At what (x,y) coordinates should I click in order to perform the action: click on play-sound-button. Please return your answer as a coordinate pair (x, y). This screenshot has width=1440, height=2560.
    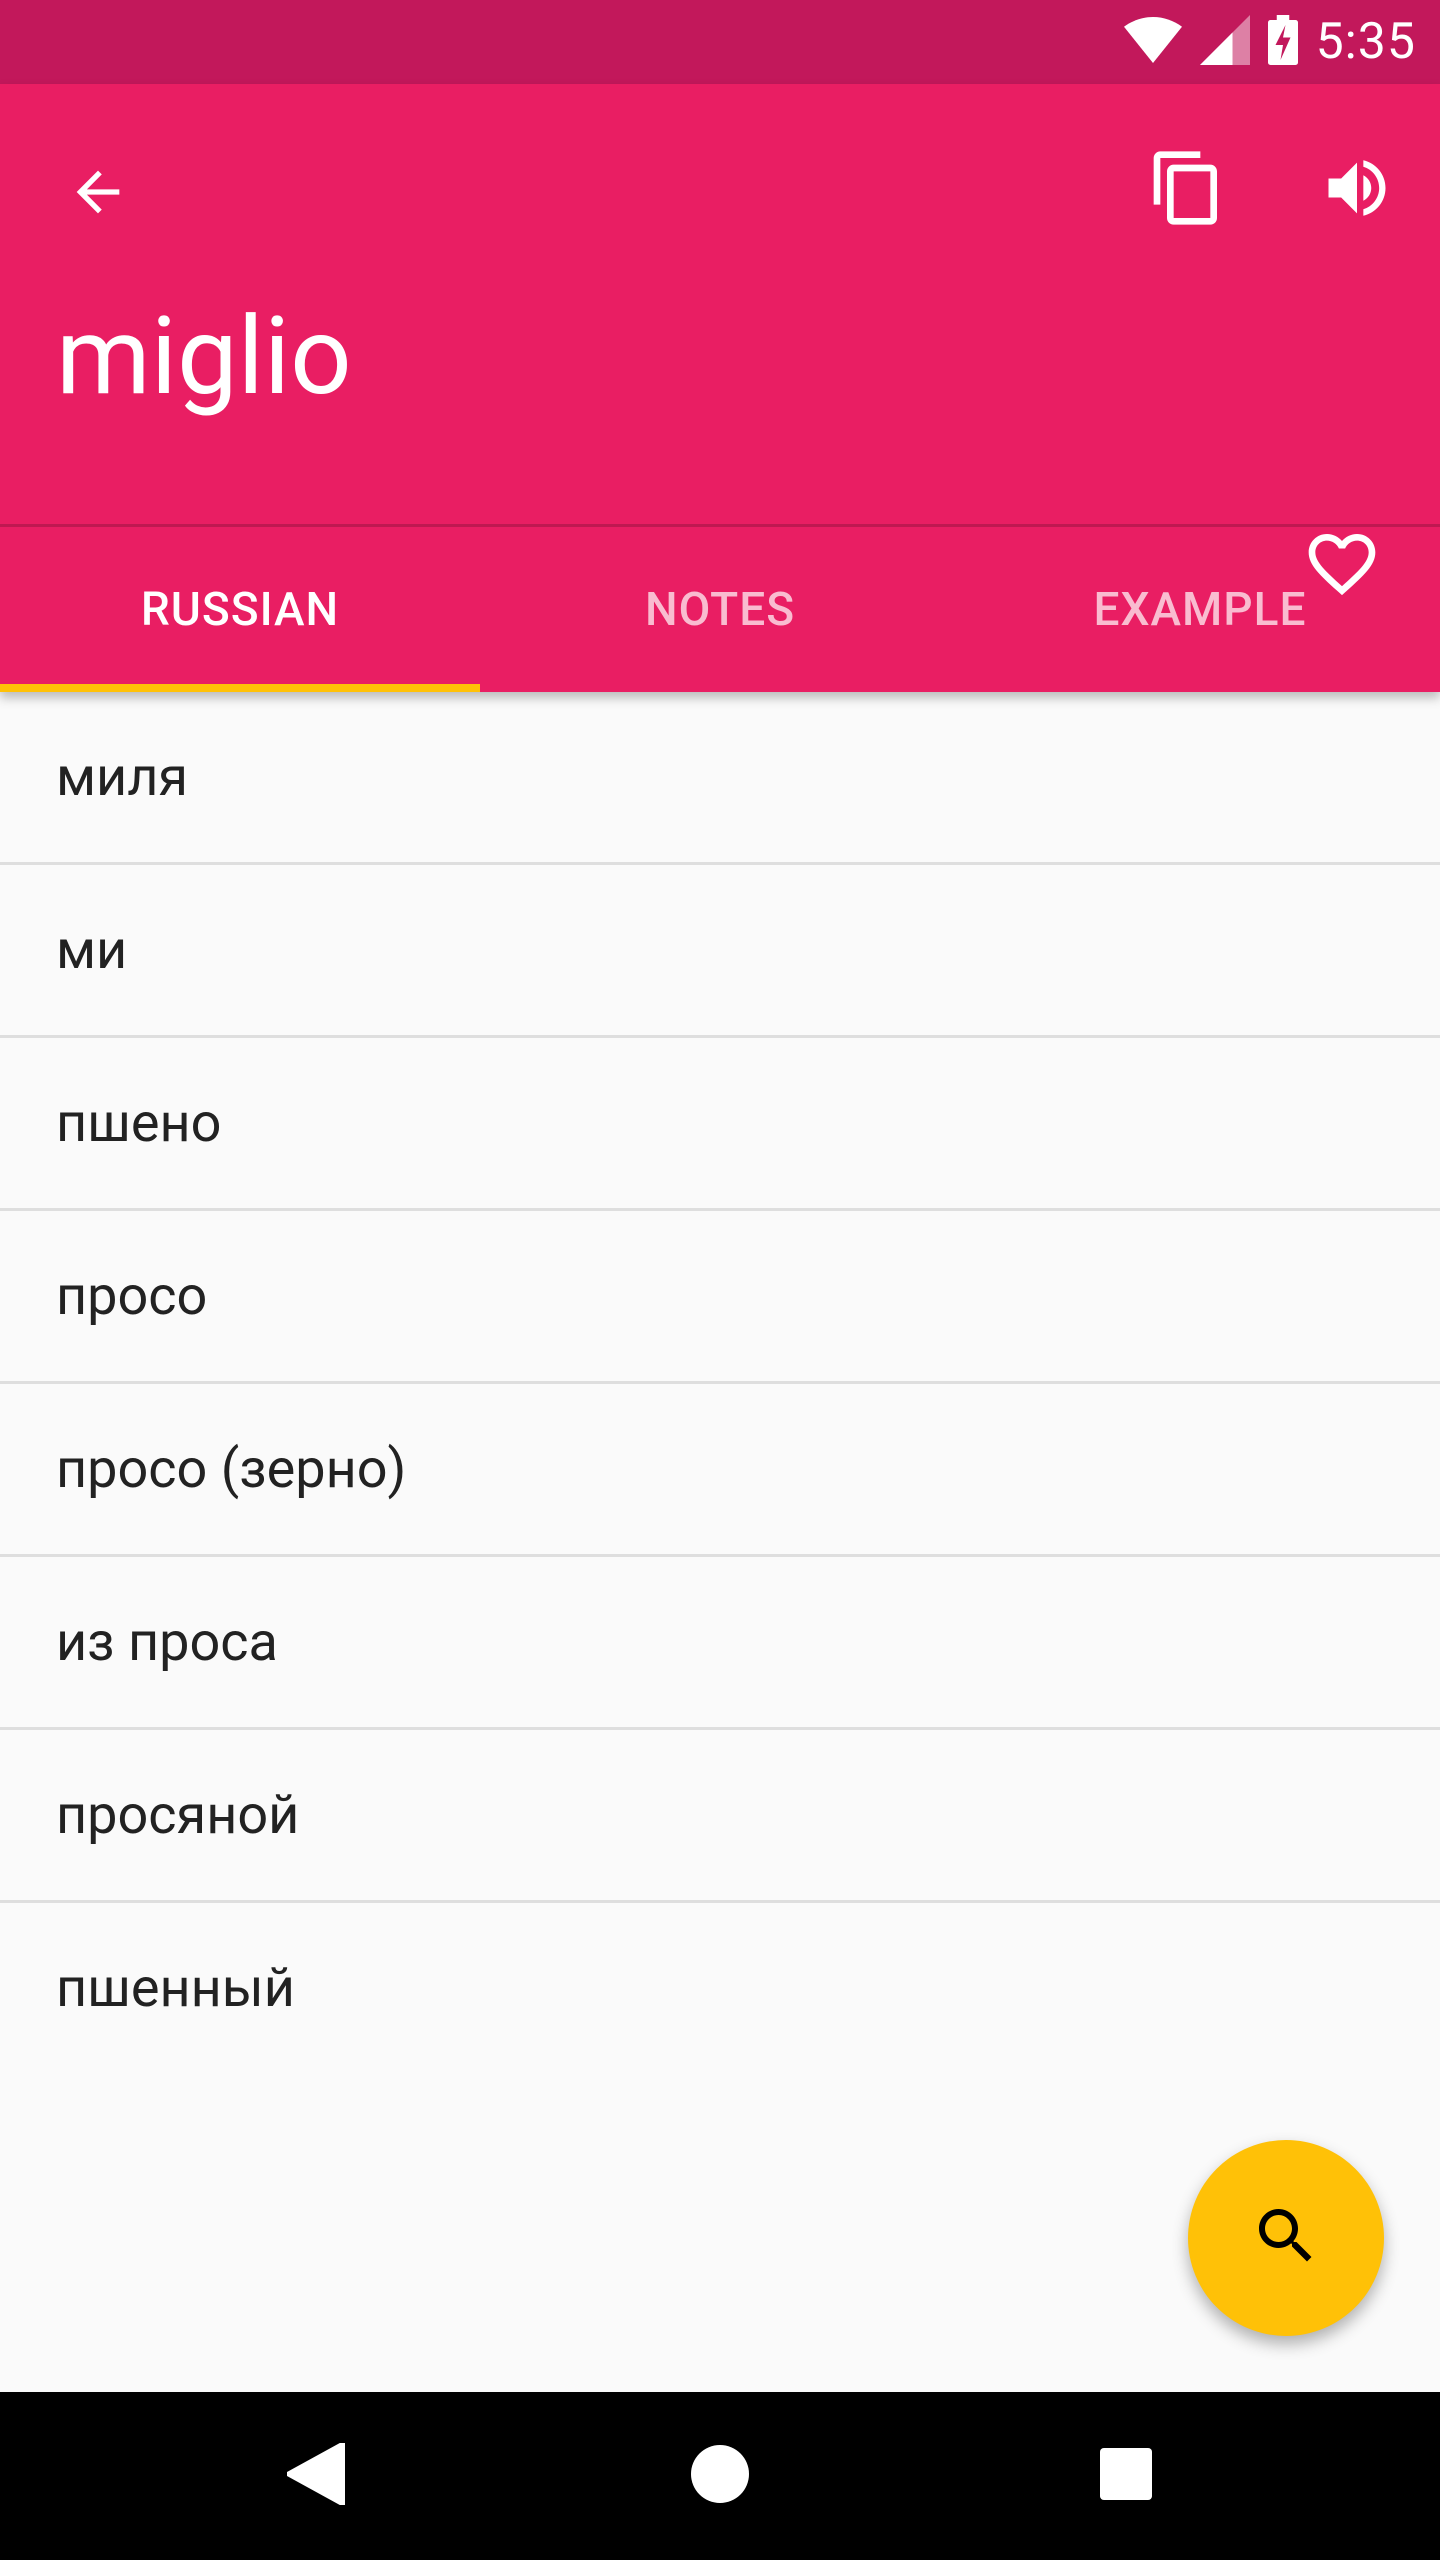
    Looking at the image, I should click on (1357, 190).